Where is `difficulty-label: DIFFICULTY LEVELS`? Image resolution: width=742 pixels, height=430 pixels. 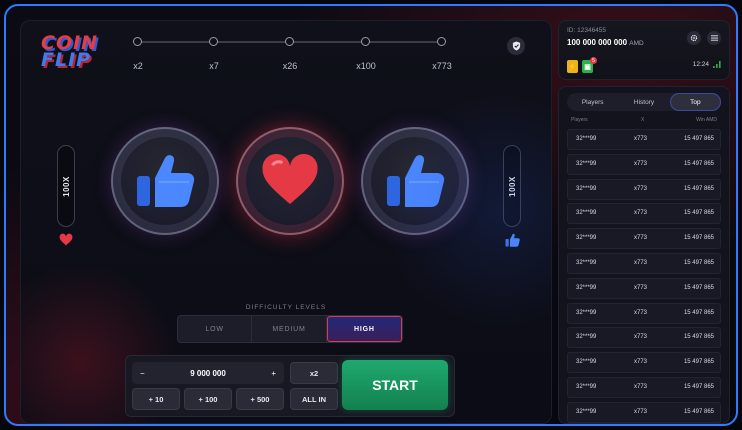 difficulty-label: DIFFICULTY LEVELS is located at coordinates (286, 307).